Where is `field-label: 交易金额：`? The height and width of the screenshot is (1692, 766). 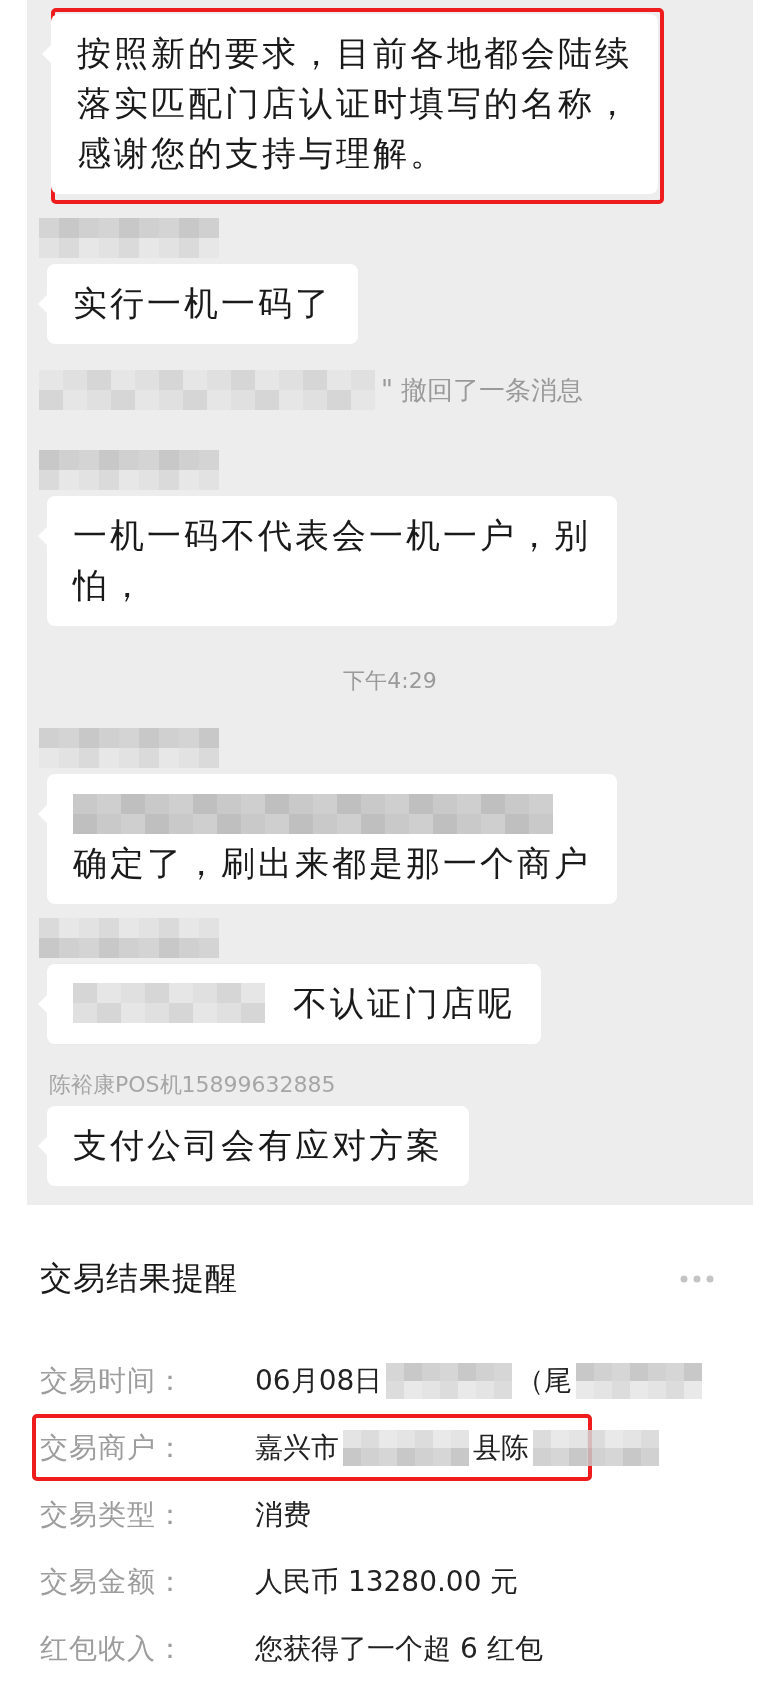
field-label: 交易金额： is located at coordinates (113, 1581).